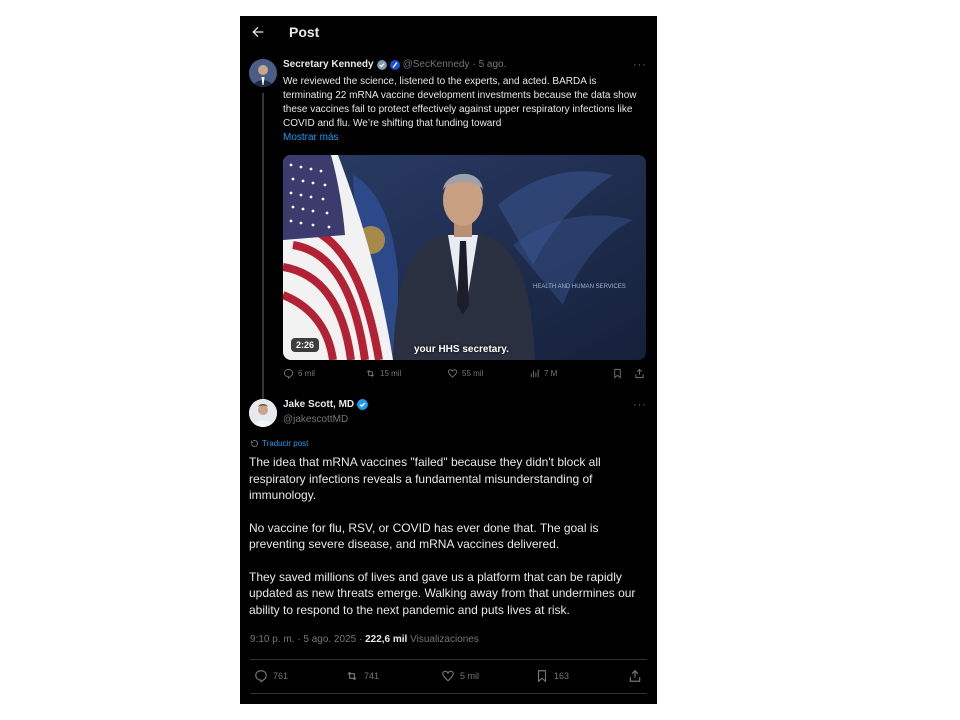 Image resolution: width=960 pixels, height=720 pixels. What do you see at coordinates (258, 32) in the screenshot?
I see `back-arrow-icon` at bounding box center [258, 32].